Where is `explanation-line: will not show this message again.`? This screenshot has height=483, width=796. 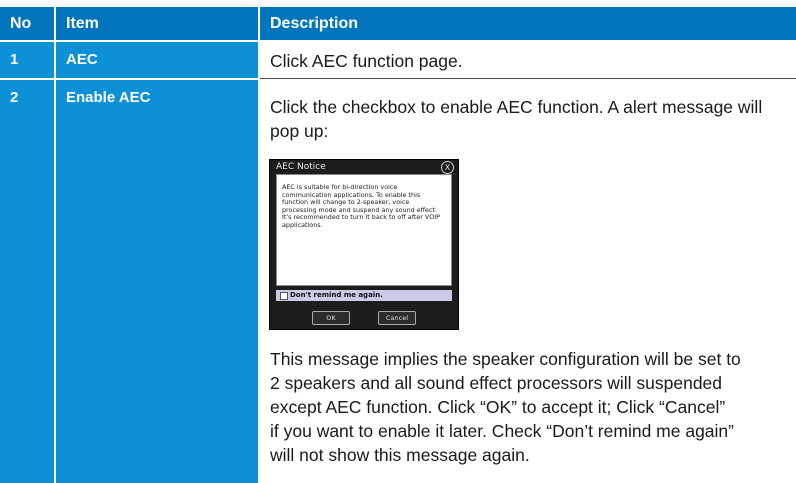 explanation-line: will not show this message again. is located at coordinates (400, 455).